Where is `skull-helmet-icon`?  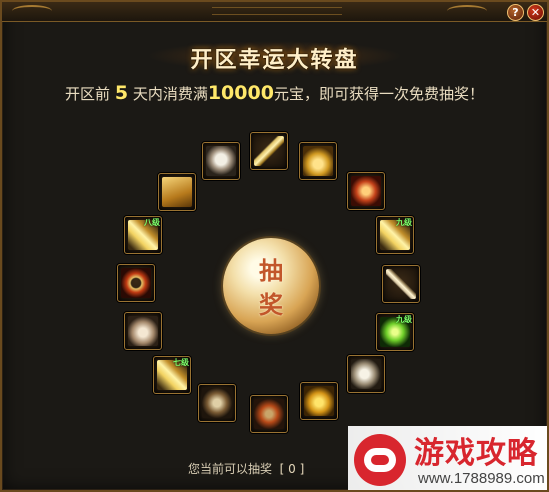
skull-helmet-icon is located at coordinates (221, 161).